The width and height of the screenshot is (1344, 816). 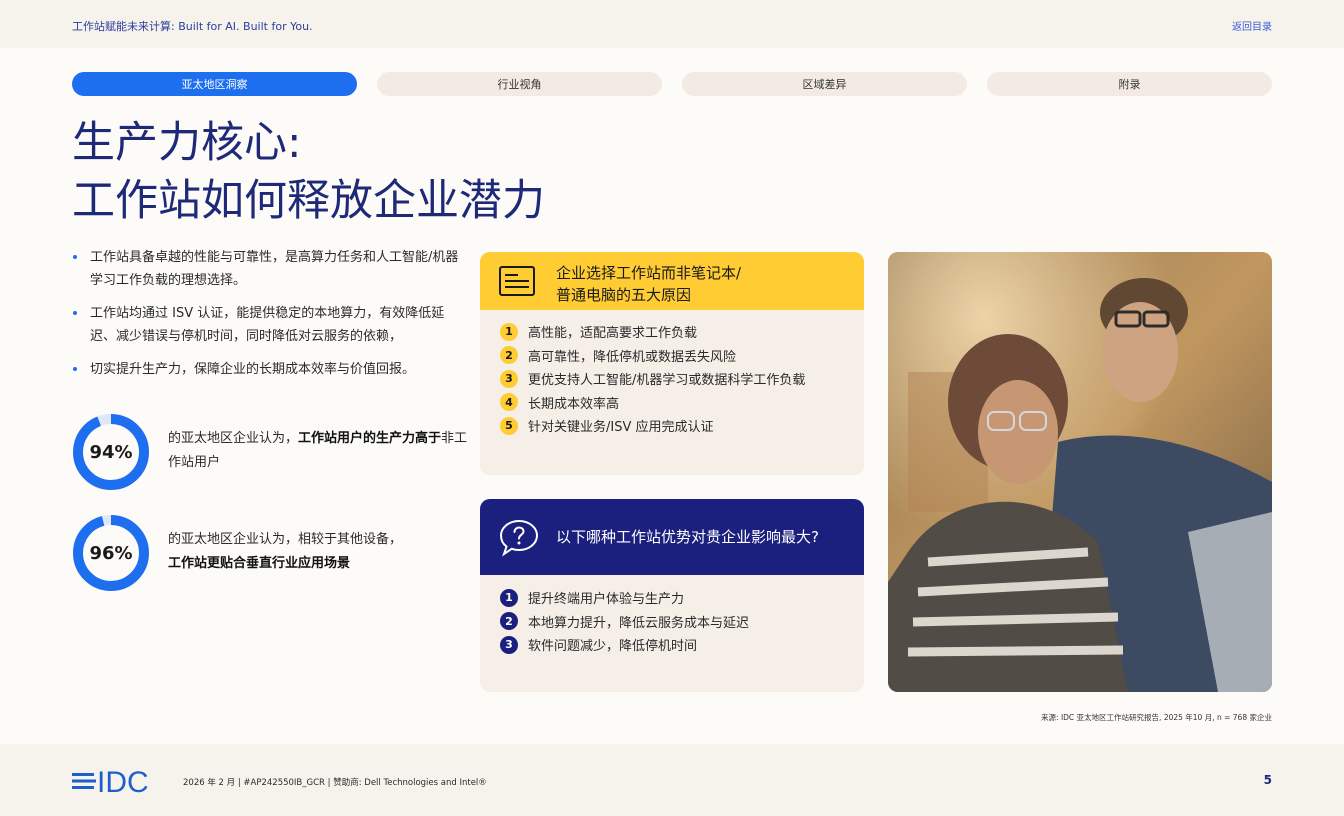 I want to click on list-item-text: 针对关键业务/ISV 应用完成认证, so click(x=621, y=428).